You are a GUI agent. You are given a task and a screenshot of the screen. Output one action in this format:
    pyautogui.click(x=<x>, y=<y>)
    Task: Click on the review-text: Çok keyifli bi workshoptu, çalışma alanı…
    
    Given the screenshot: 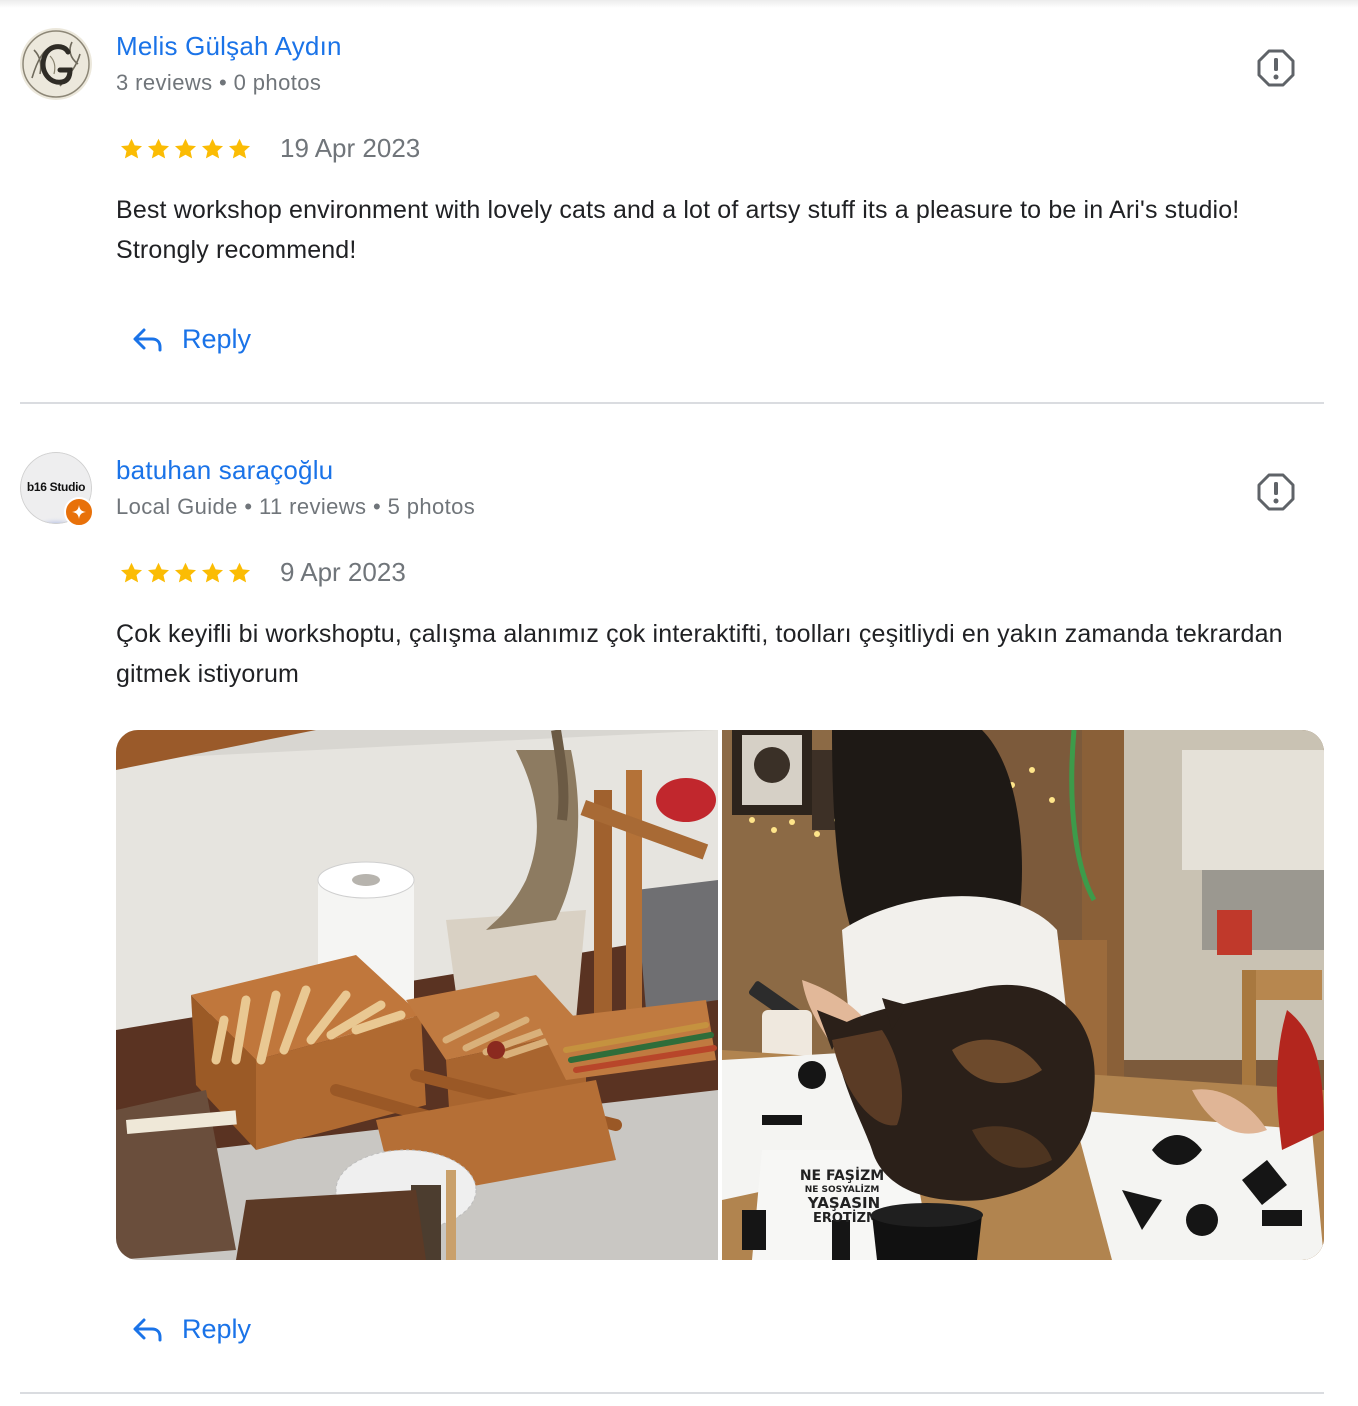 What is the action you would take?
    pyautogui.click(x=699, y=654)
    